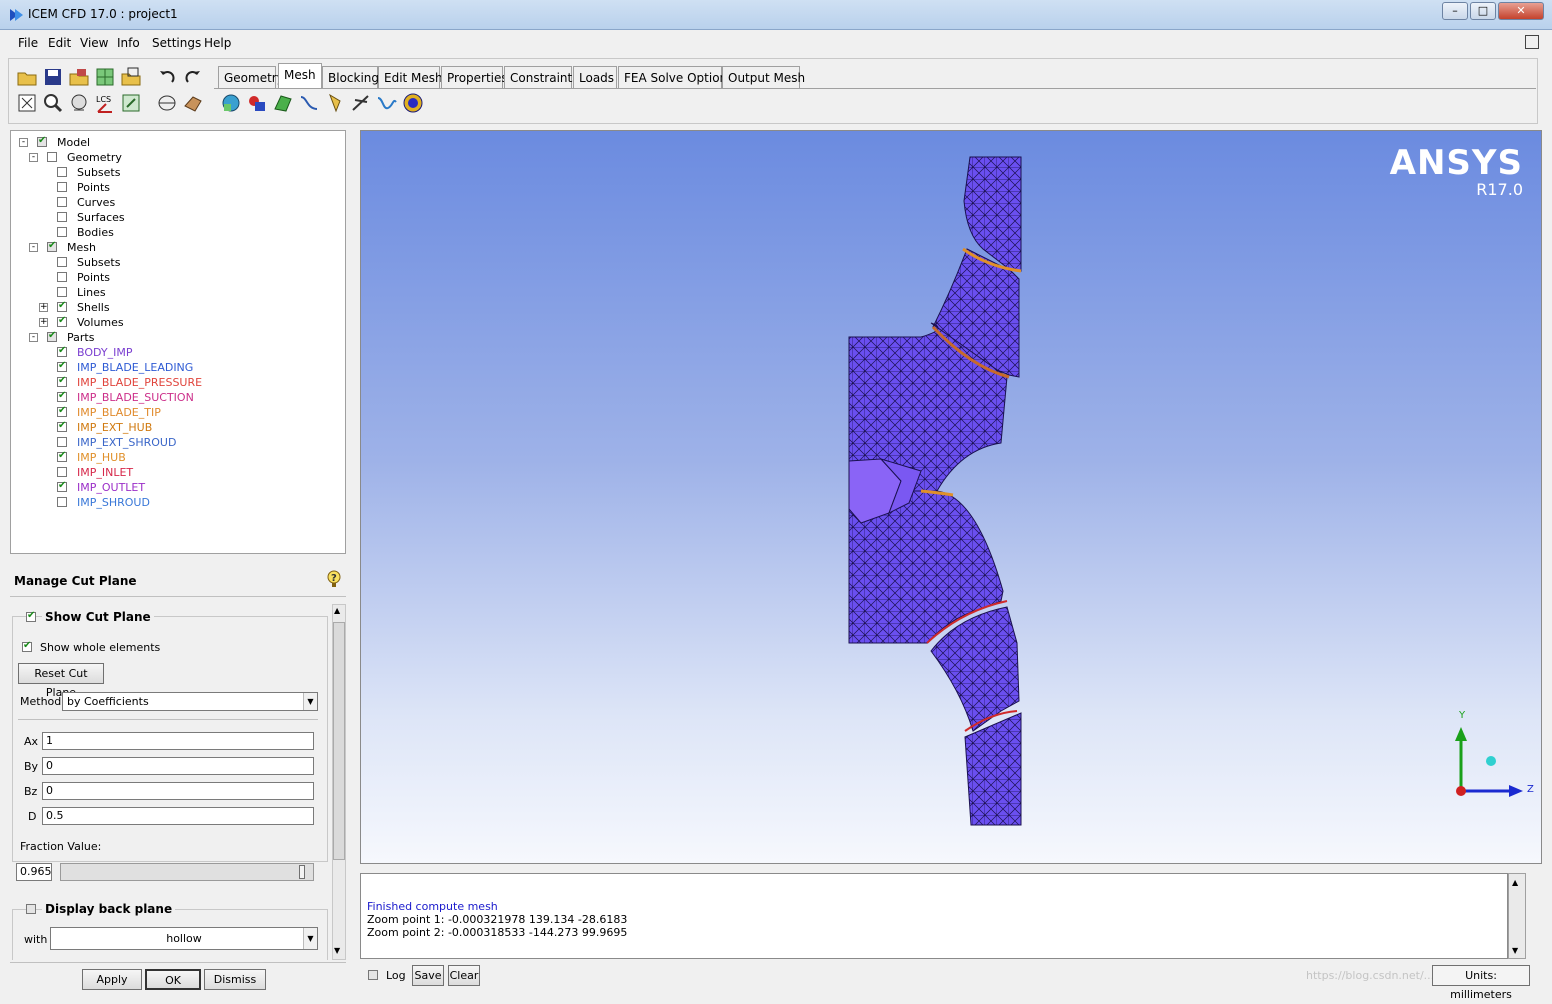 The width and height of the screenshot is (1552, 1004). I want to click on apply-button: Apply, so click(112, 979).